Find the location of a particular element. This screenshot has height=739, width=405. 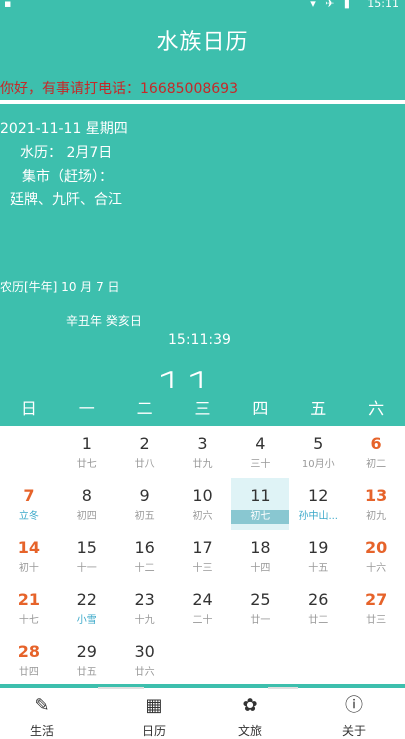

contact-notice: 你好，有事请打电话：16685008693 is located at coordinates (119, 89).